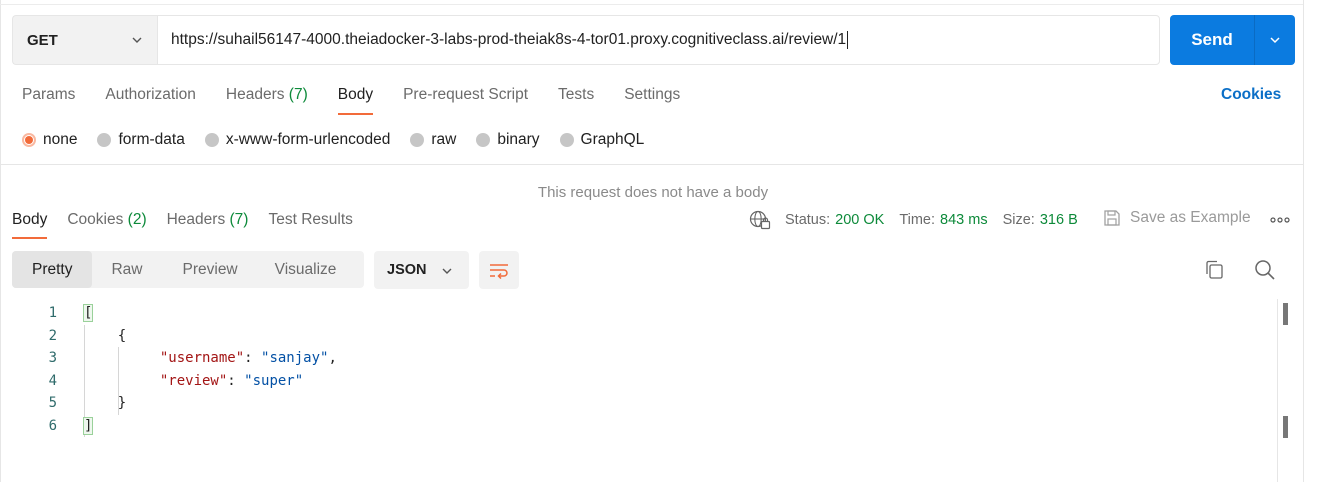  I want to click on wrap-lines-button, so click(499, 270).